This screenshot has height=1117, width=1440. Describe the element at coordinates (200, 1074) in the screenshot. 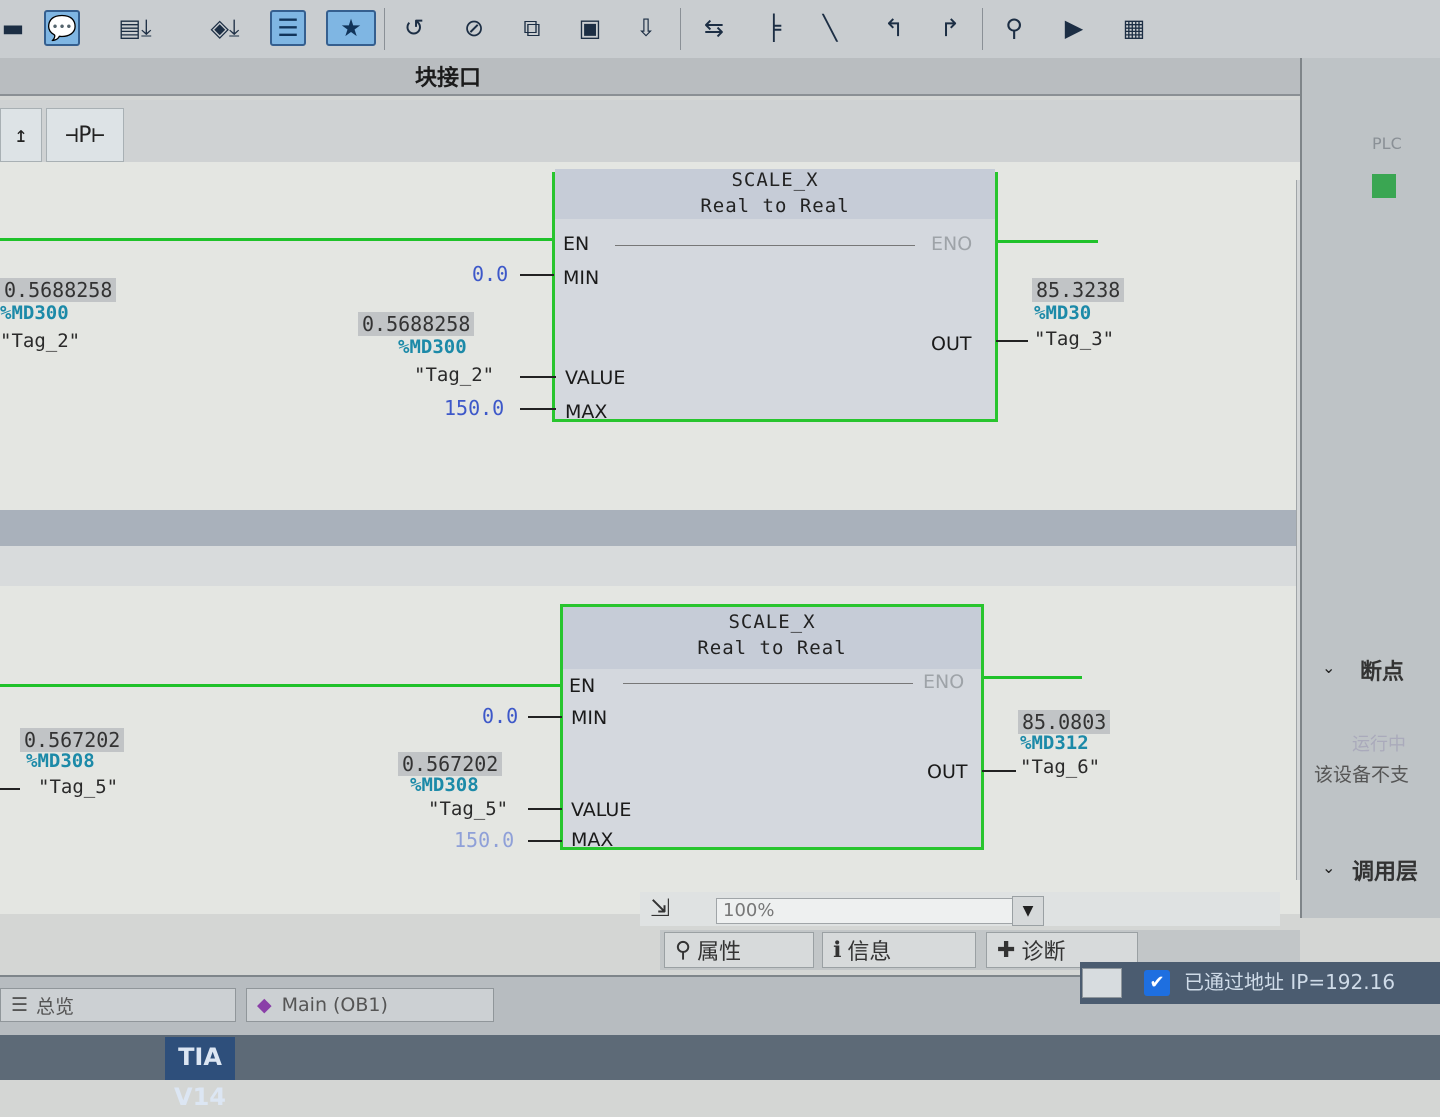

I see `tia-portal-logo: TIA V14` at that location.